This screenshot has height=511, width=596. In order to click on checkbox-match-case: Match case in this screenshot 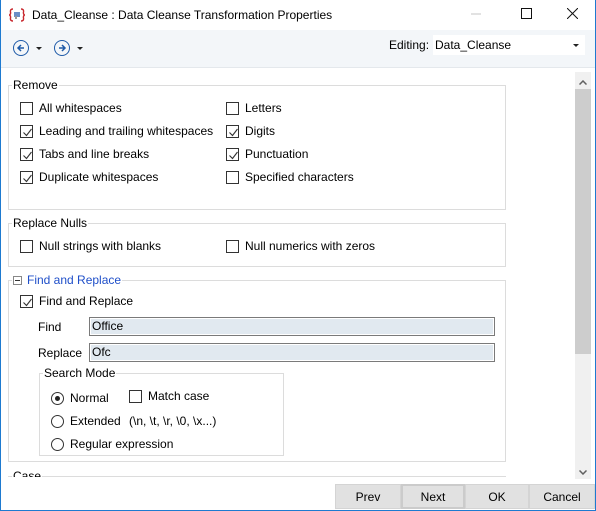, I will do `click(169, 396)`.